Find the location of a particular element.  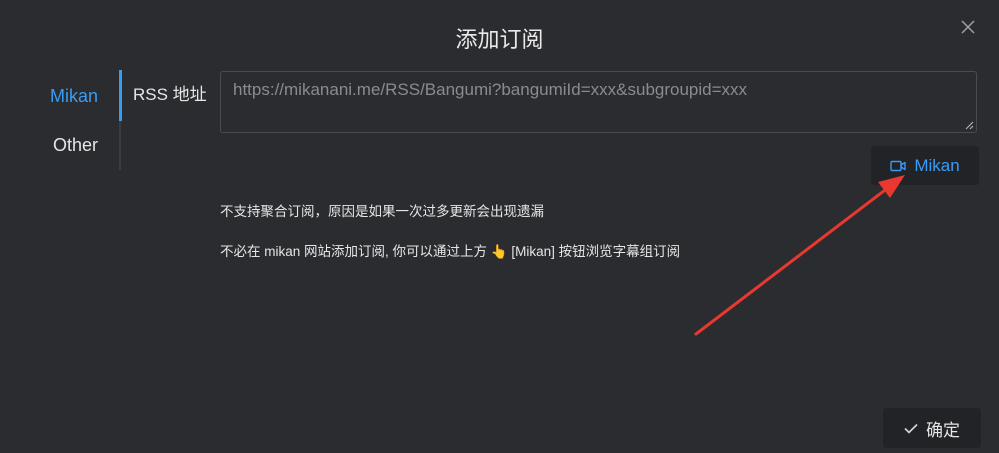

tab-mikan: Mikan is located at coordinates (74, 96).